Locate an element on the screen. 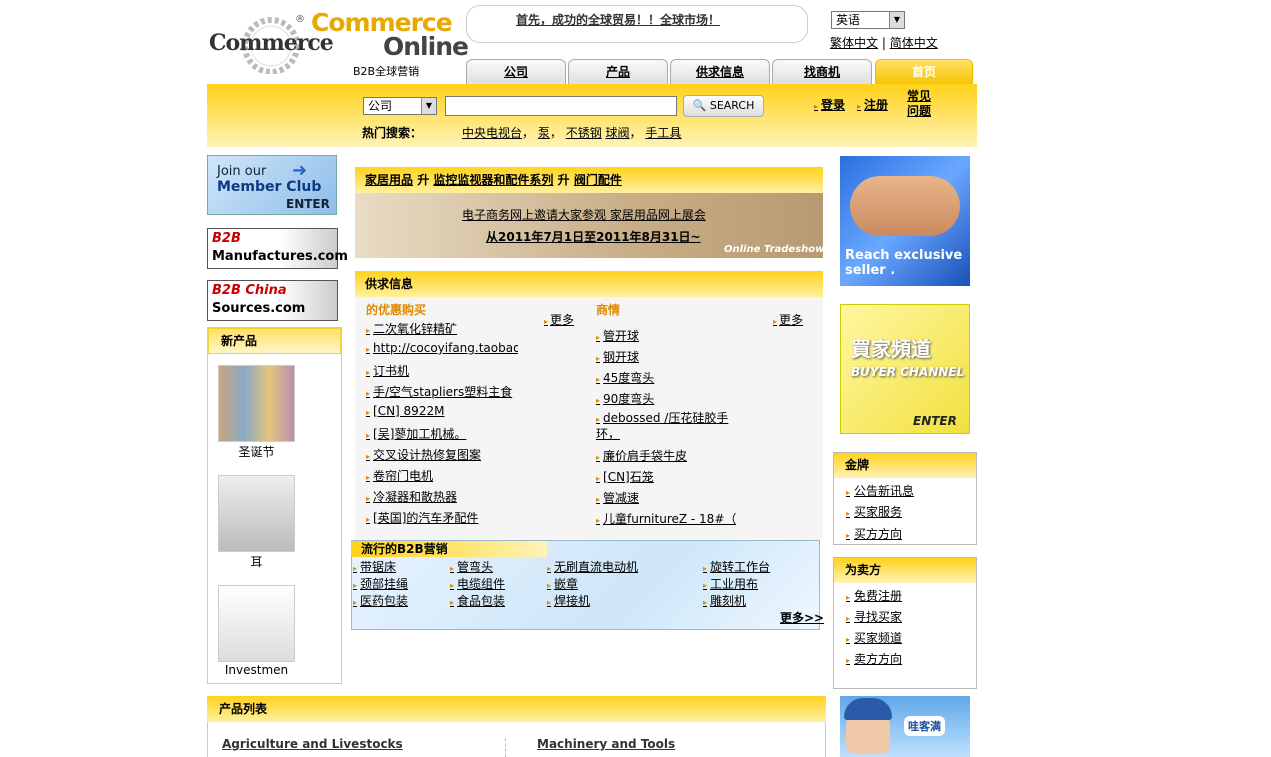 This screenshot has height=757, width=1271. column-divider is located at coordinates (505, 747).